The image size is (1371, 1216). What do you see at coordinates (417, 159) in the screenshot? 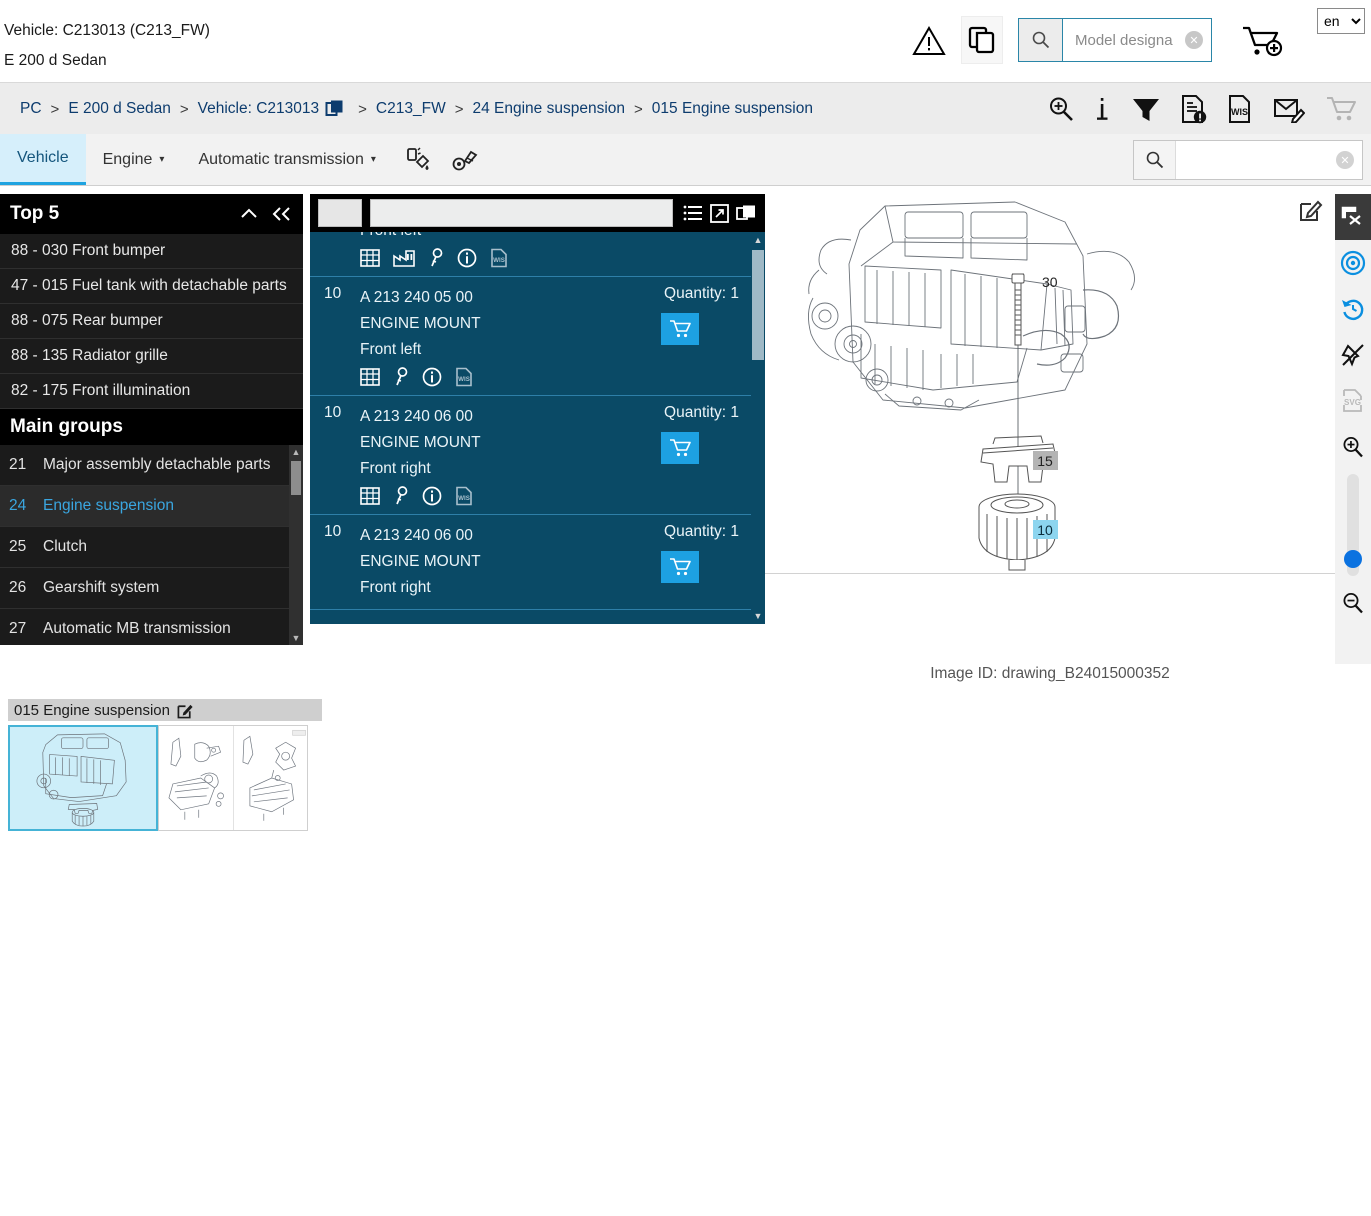
I see `paint-color-icon` at bounding box center [417, 159].